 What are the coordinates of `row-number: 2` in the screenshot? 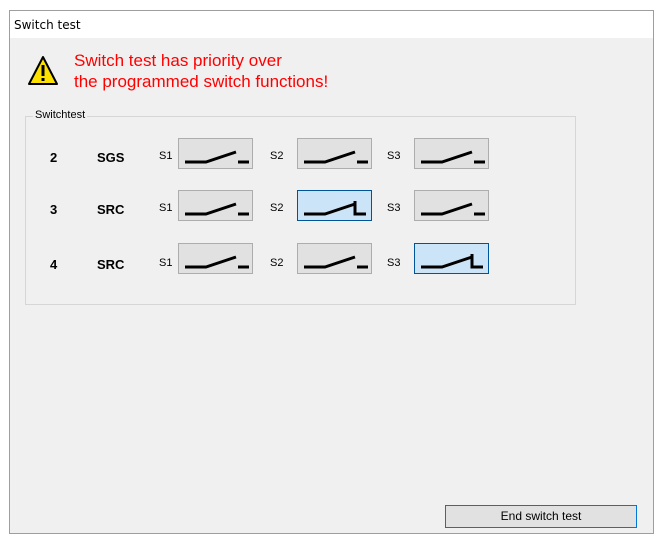 It's located at (54, 157).